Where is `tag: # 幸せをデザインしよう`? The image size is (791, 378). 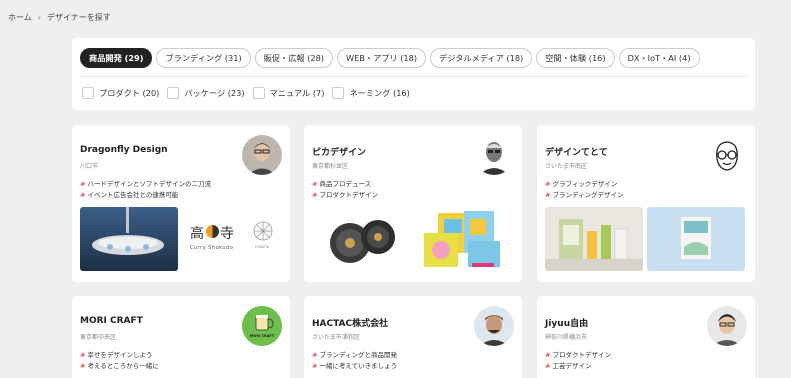
tag: # 幸せをデザインしよう is located at coordinates (119, 355).